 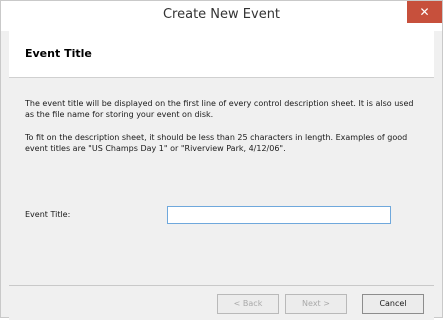 I want to click on cancel-button: Cancel, so click(x=393, y=304).